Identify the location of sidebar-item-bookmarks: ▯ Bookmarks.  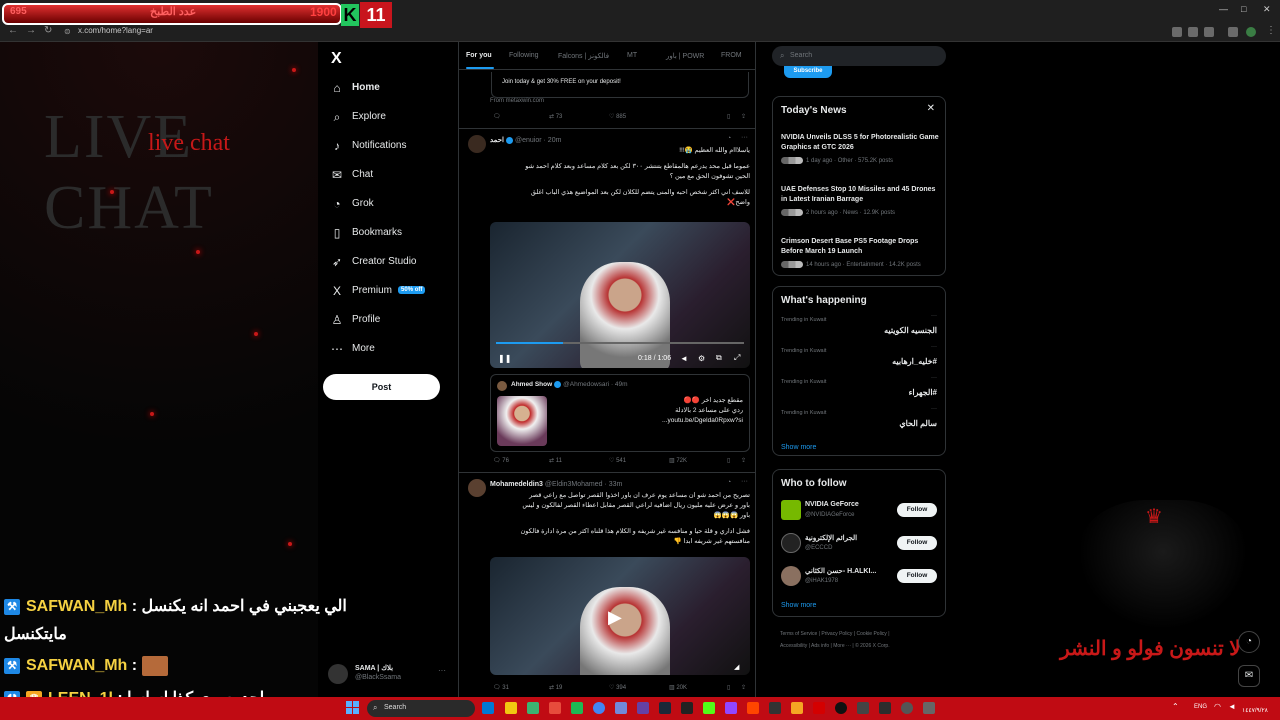
(394, 235).